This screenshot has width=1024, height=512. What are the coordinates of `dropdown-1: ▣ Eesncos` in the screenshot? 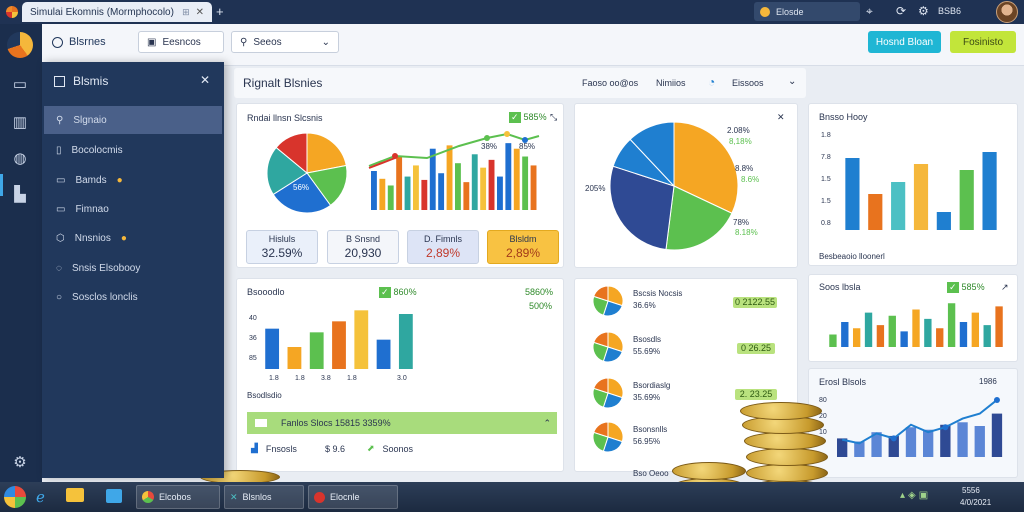 It's located at (181, 42).